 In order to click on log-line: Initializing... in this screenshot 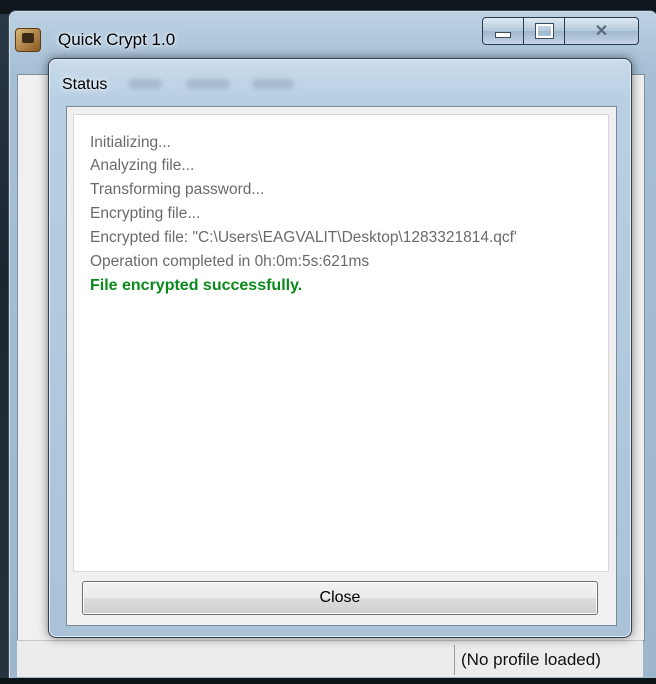, I will do `click(130, 142)`.